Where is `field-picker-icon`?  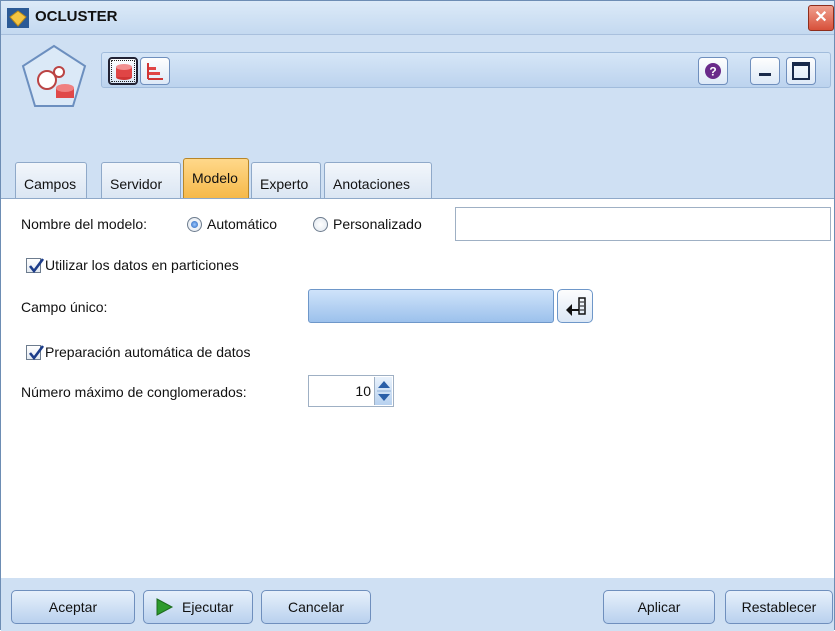
field-picker-icon is located at coordinates (576, 306).